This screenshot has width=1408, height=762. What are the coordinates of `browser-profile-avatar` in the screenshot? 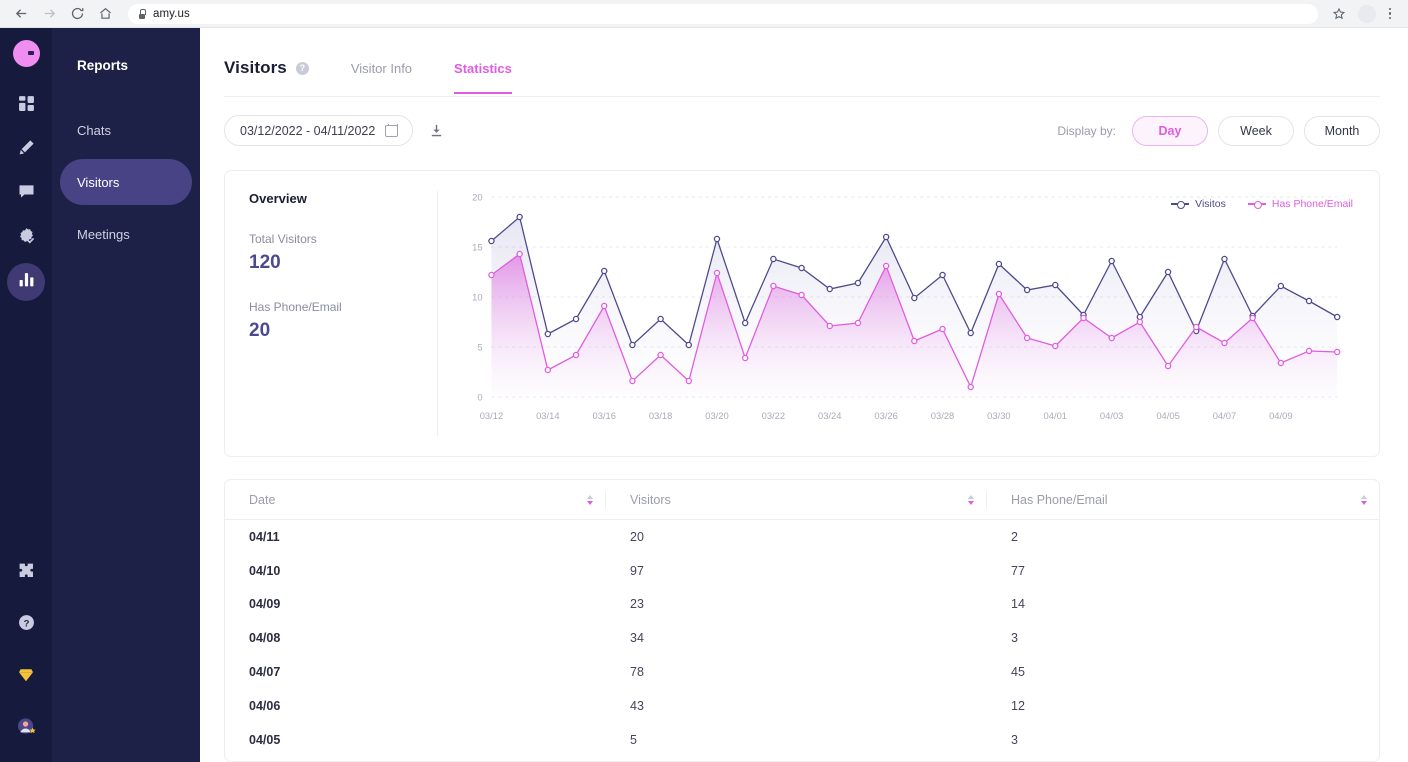 It's located at (1367, 13).